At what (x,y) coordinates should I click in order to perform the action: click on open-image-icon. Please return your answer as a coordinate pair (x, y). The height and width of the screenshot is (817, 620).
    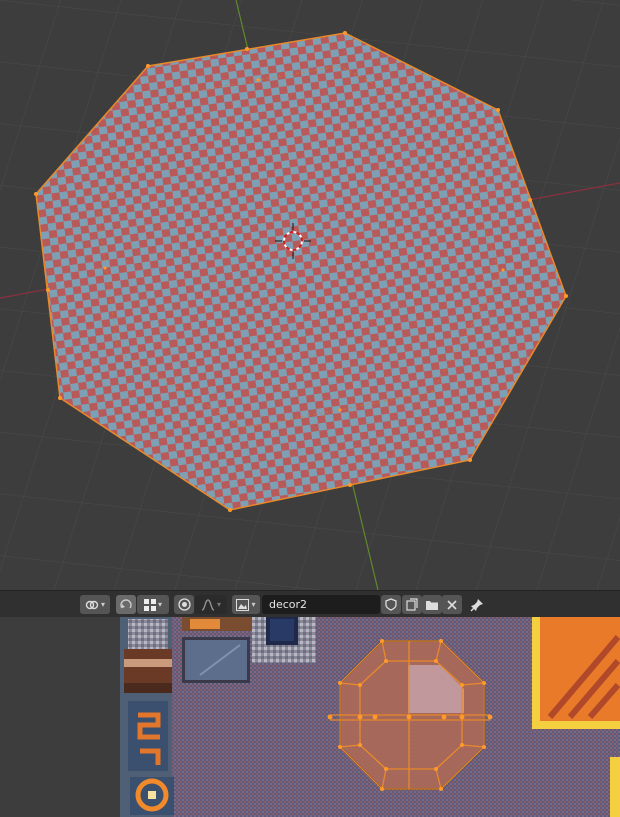
    Looking at the image, I should click on (432, 604).